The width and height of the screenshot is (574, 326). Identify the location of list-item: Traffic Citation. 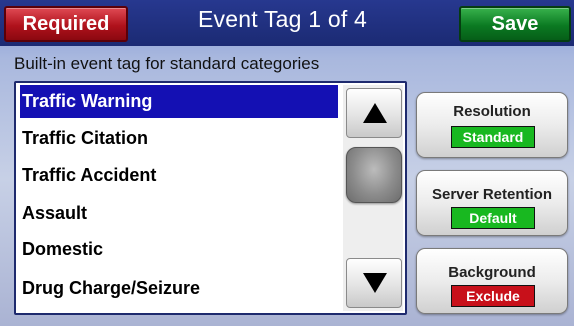
(179, 138).